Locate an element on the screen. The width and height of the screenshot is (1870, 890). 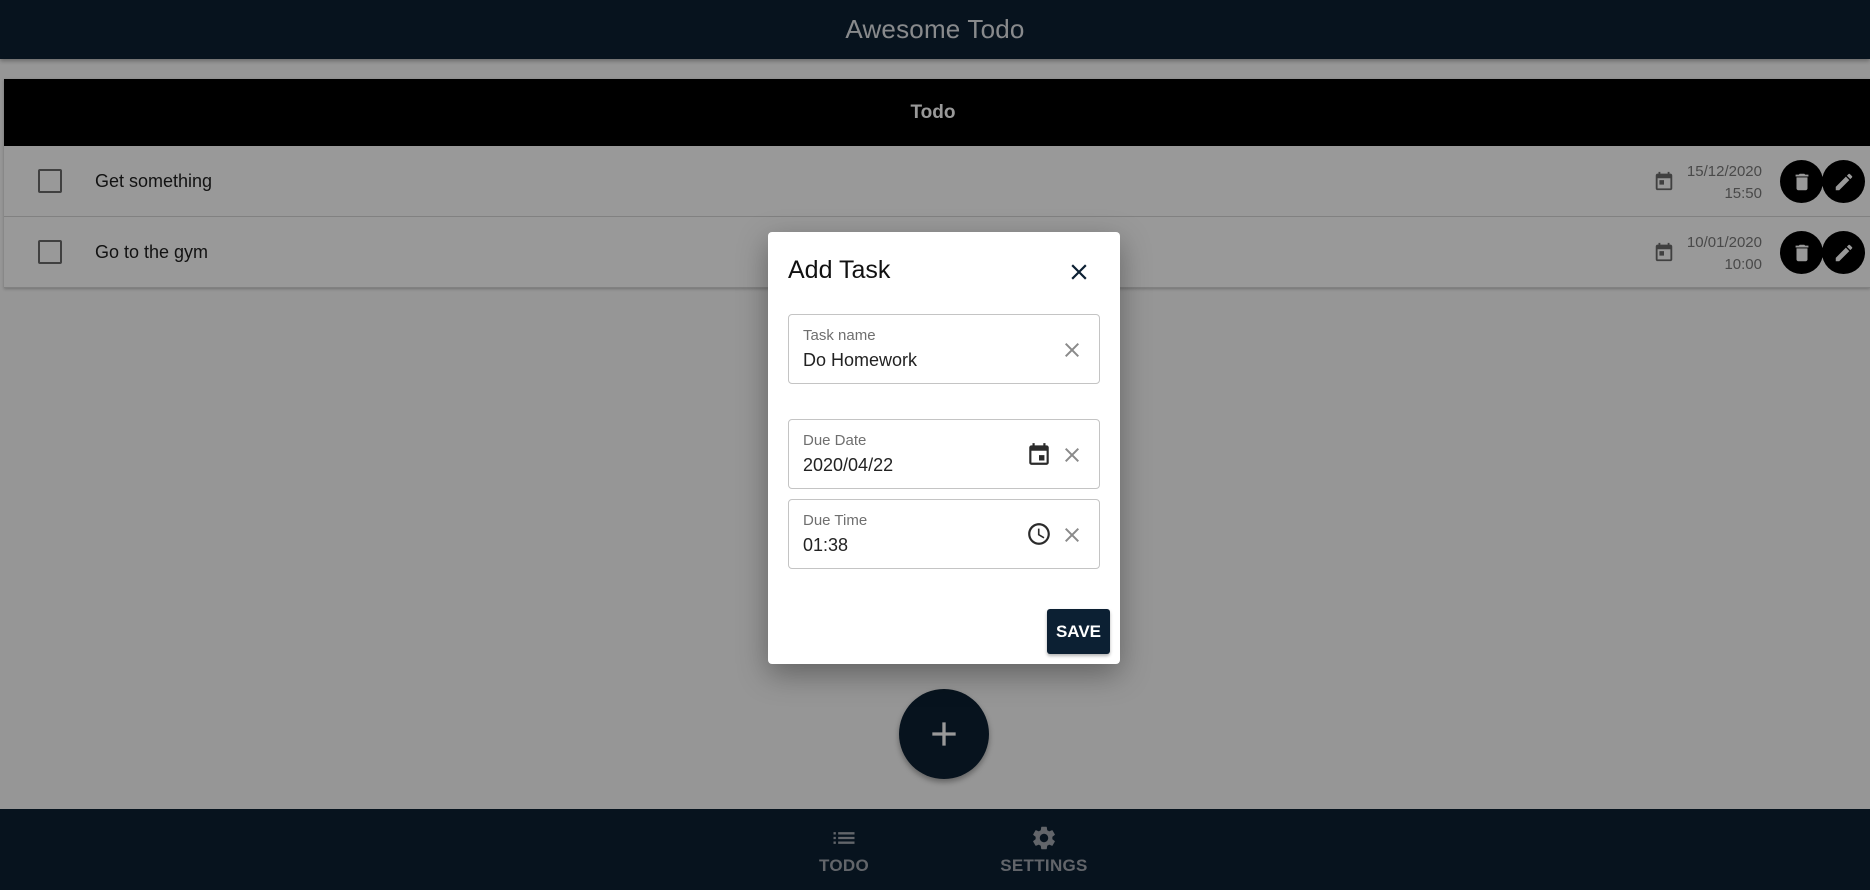
close-button is located at coordinates (1079, 272).